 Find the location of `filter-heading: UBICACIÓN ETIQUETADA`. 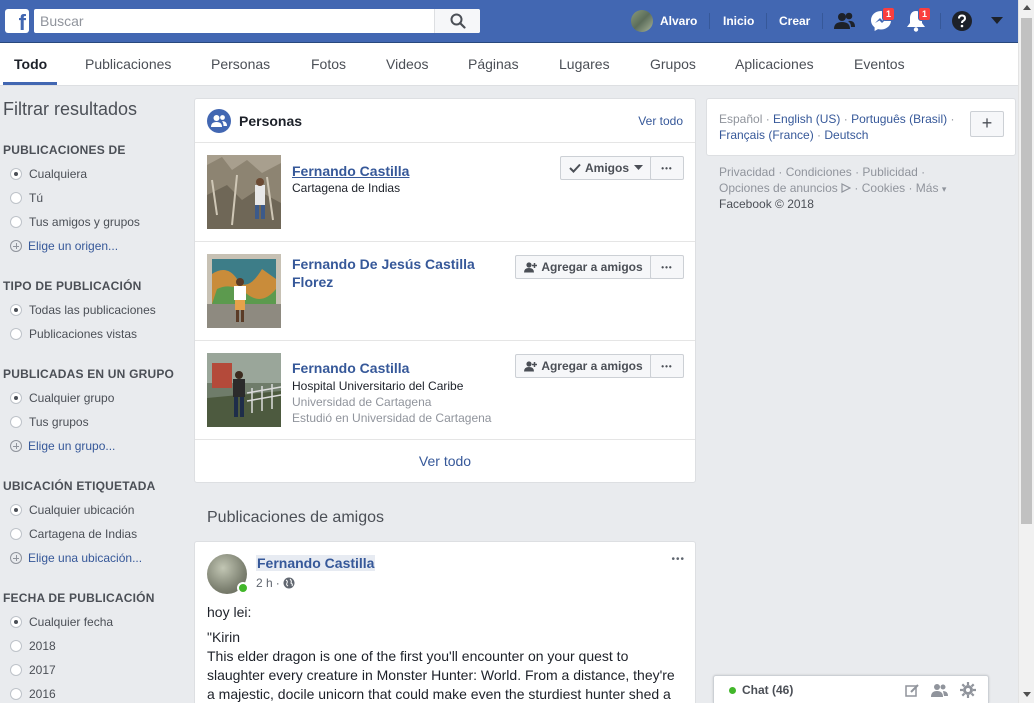

filter-heading: UBICACIÓN ETIQUETADA is located at coordinates (79, 486).